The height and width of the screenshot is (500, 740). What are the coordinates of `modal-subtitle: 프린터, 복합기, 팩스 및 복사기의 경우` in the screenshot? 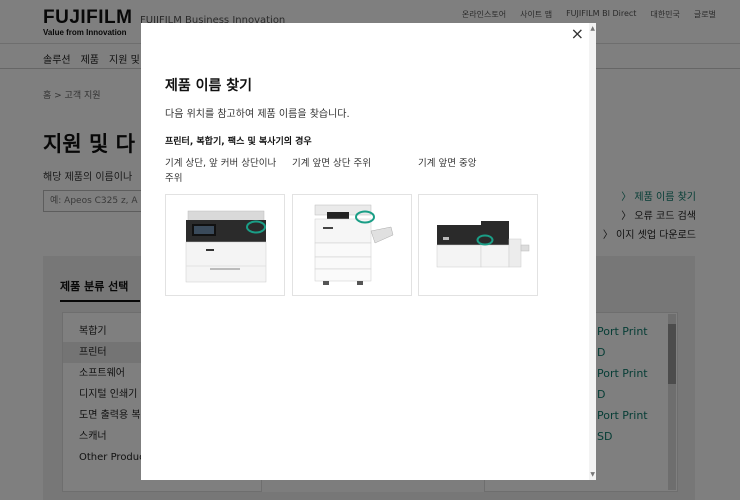 It's located at (238, 142).